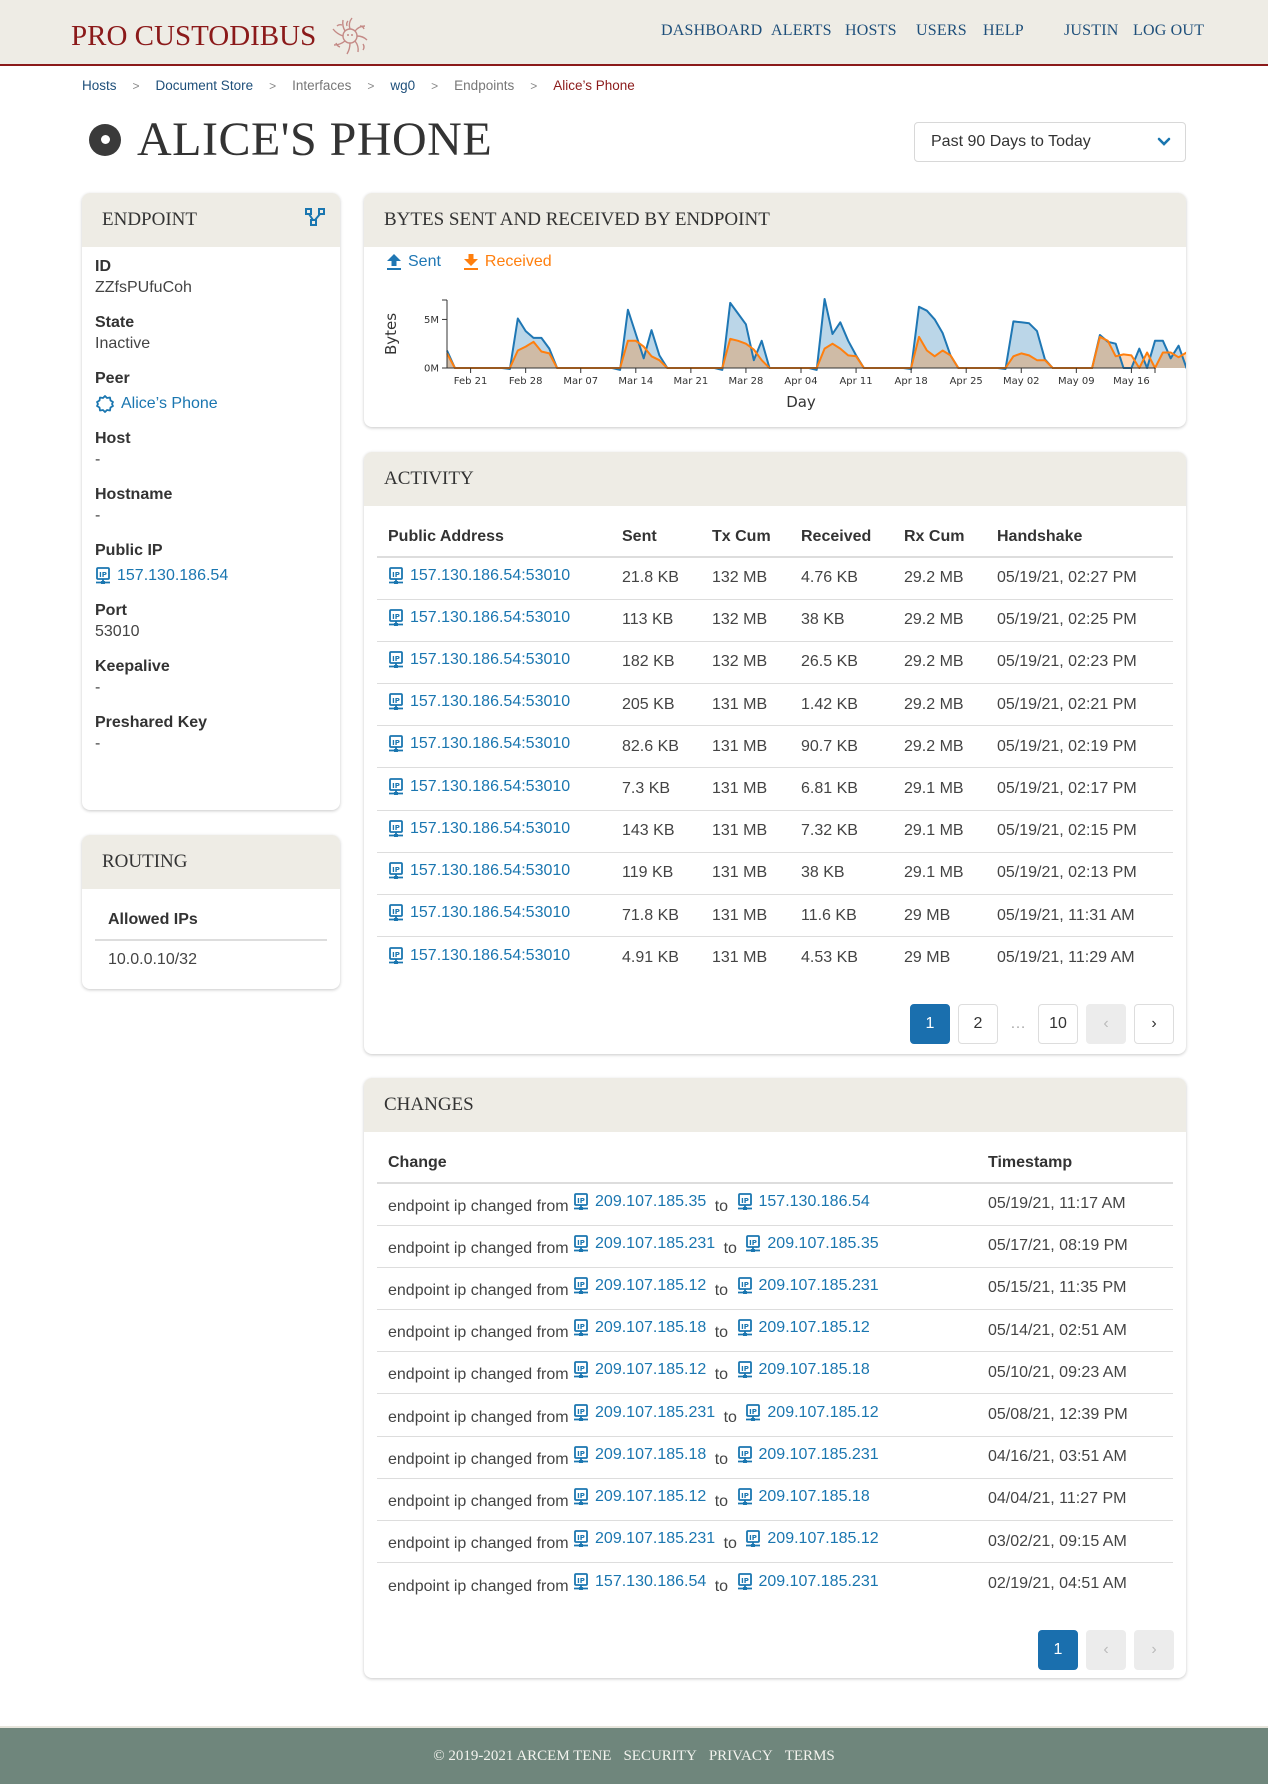 The width and height of the screenshot is (1268, 1784). I want to click on brand-logo-link: PRO CUSTODIBUS, so click(221, 36).